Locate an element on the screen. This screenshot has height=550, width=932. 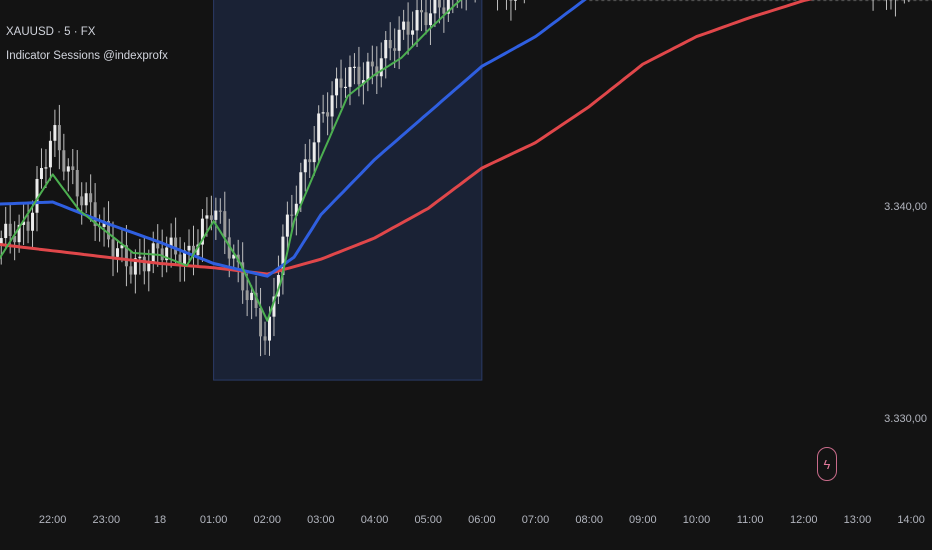
symbol-title: XAUUSD · 5 · FX is located at coordinates (50, 32).